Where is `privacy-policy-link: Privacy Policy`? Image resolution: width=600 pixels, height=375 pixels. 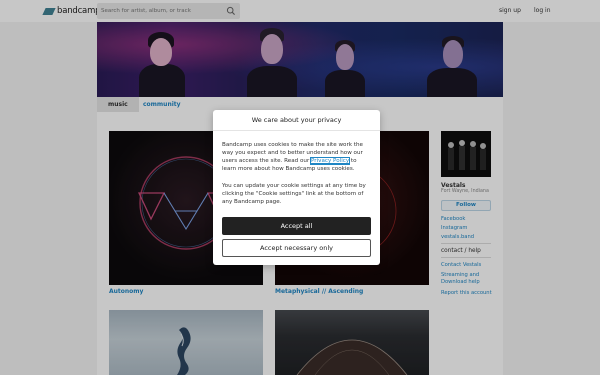 privacy-policy-link: Privacy Policy is located at coordinates (330, 161).